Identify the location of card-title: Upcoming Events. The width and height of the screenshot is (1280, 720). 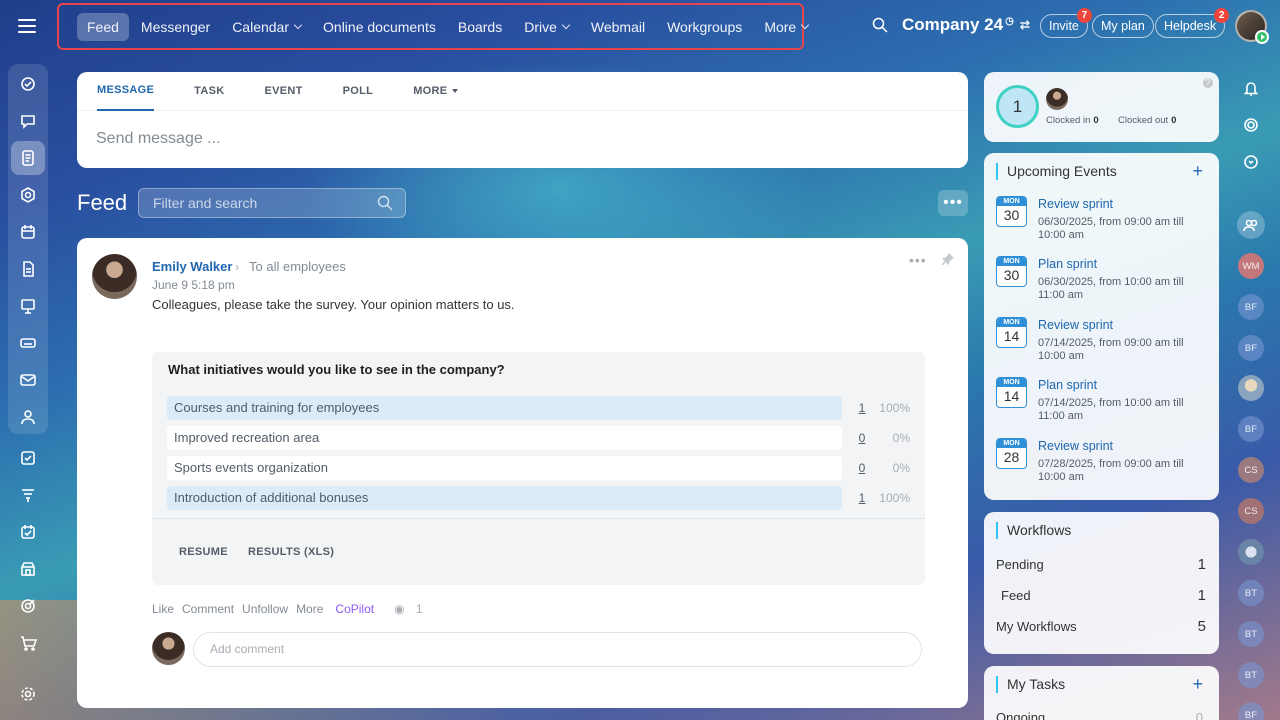
(1056, 171).